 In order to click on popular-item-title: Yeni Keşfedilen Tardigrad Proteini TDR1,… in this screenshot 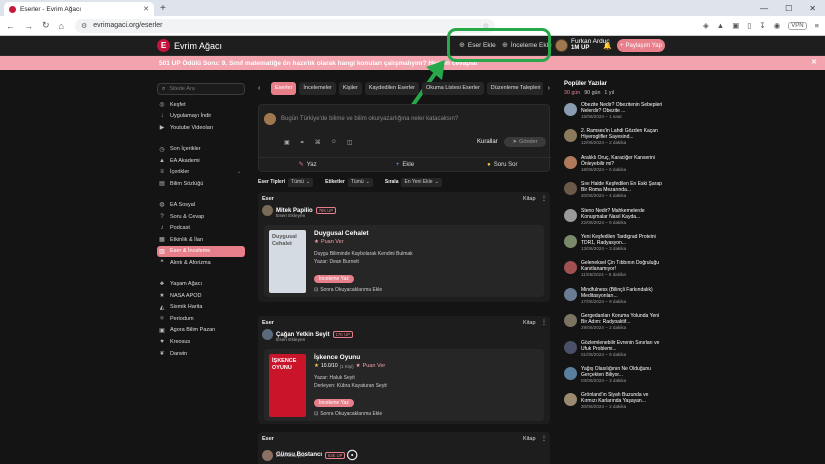, I will do `click(622, 240)`.